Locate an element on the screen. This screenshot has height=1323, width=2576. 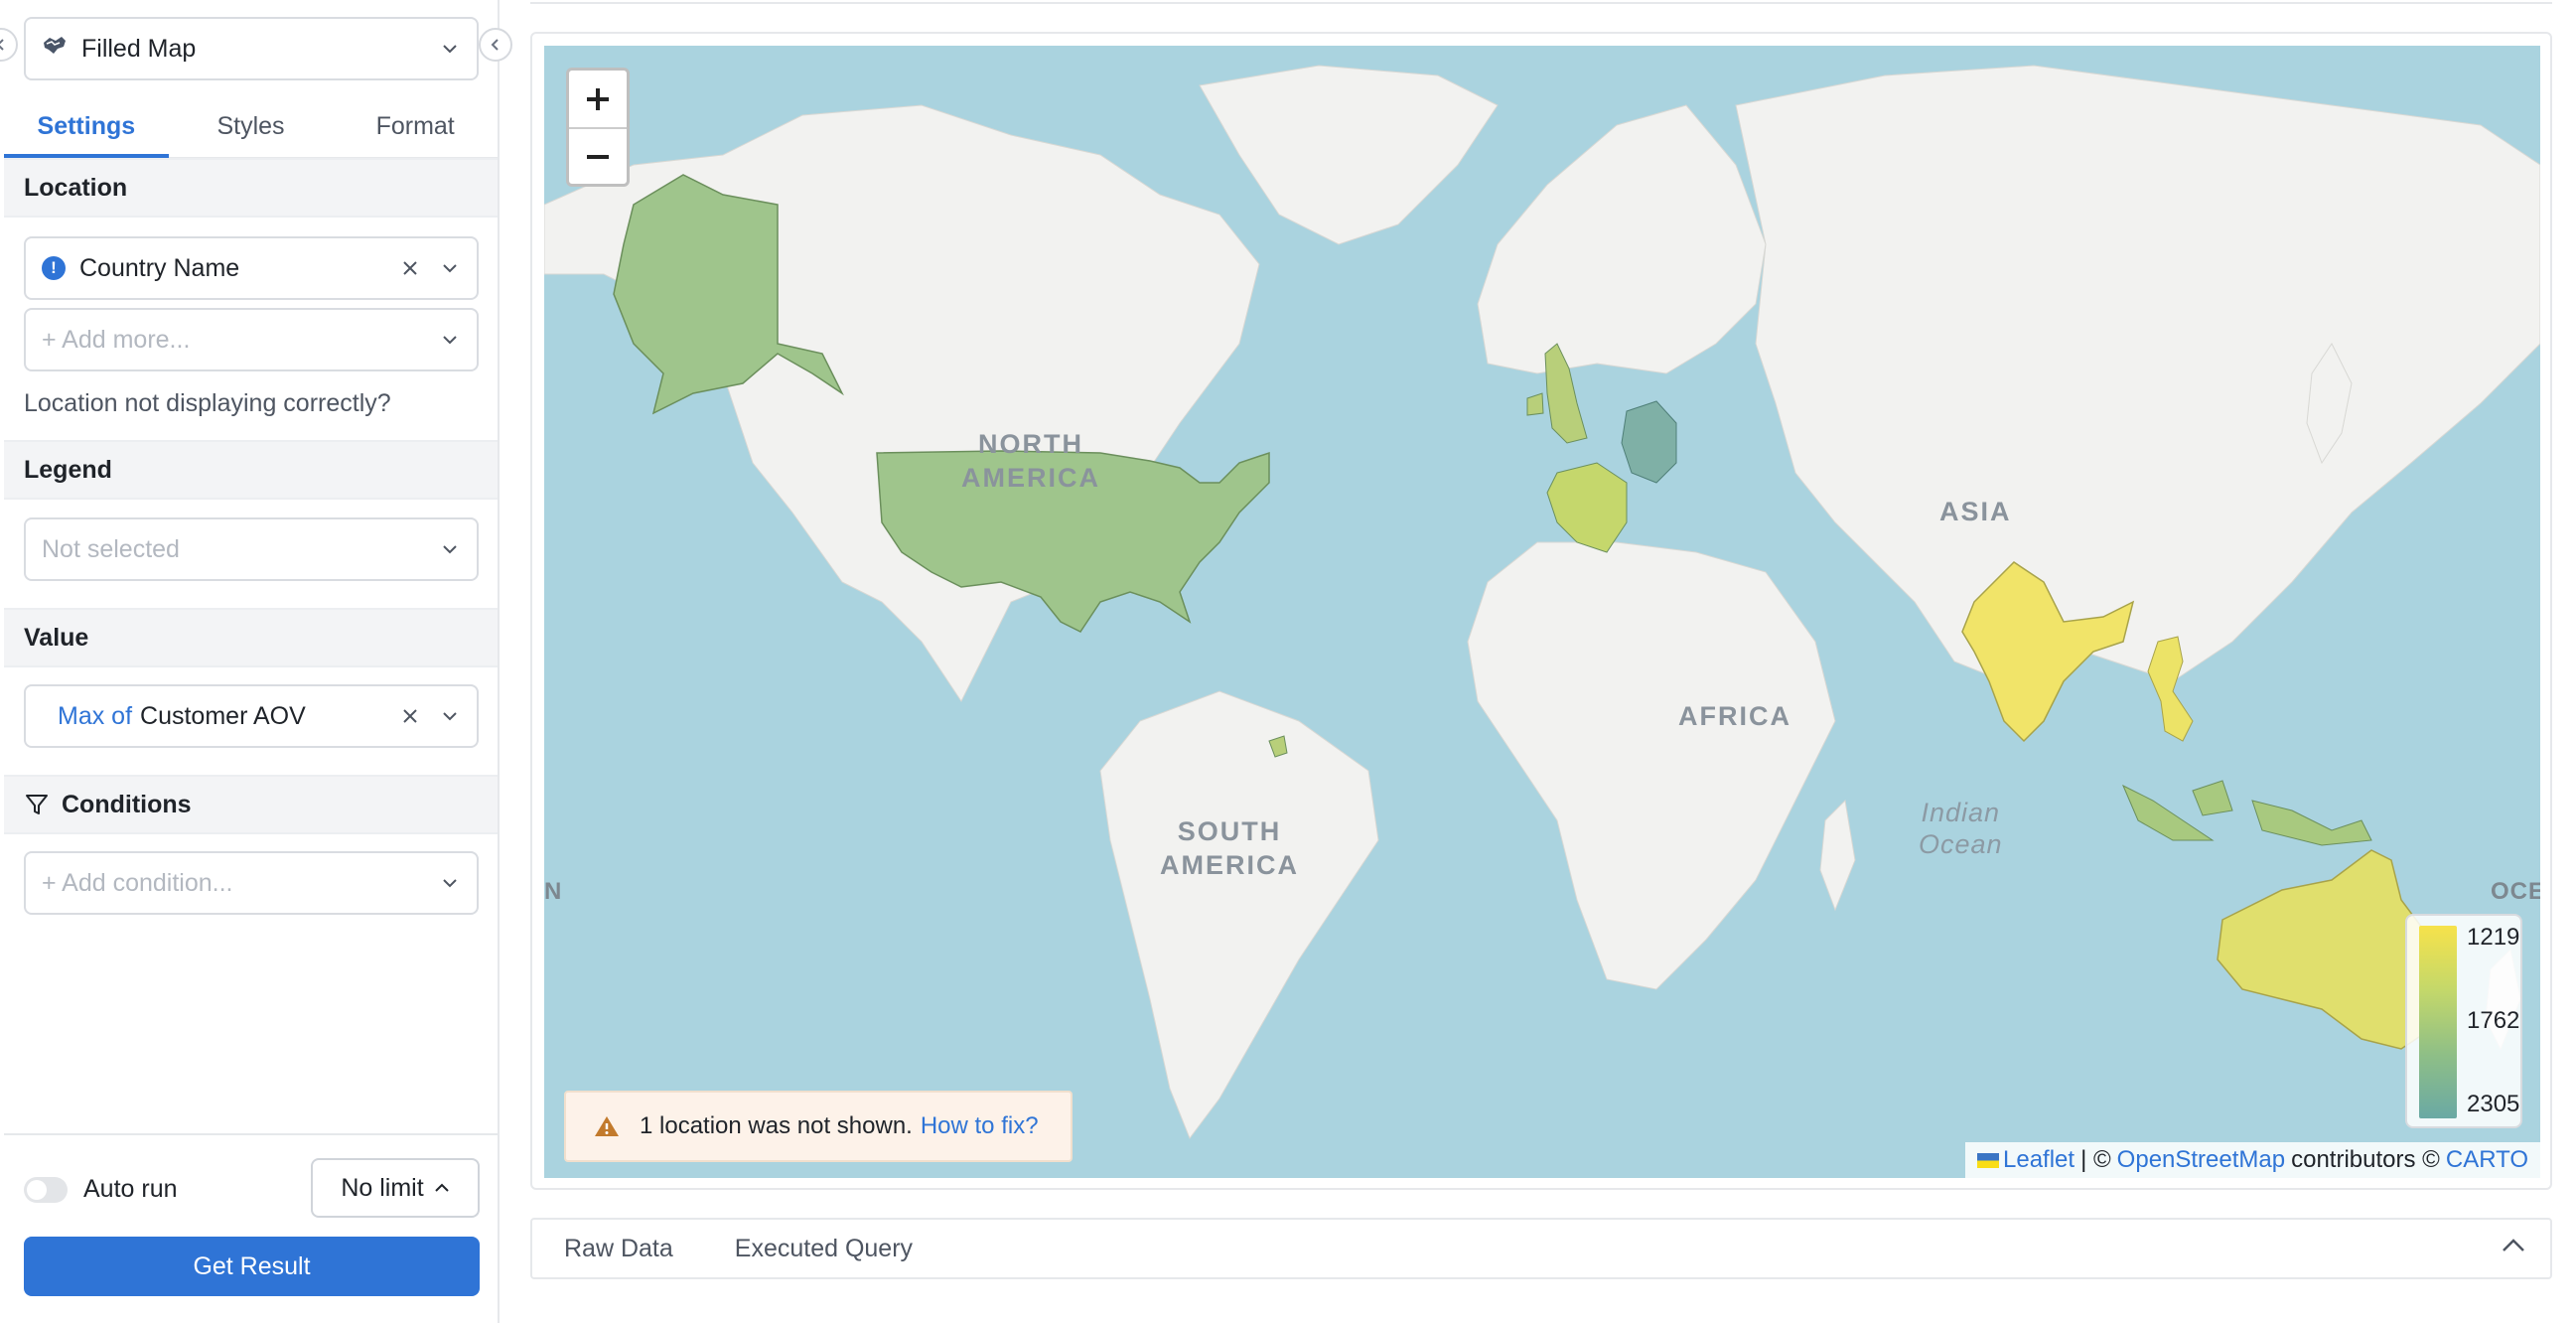
row-limit-label: No limit is located at coordinates (383, 1187).